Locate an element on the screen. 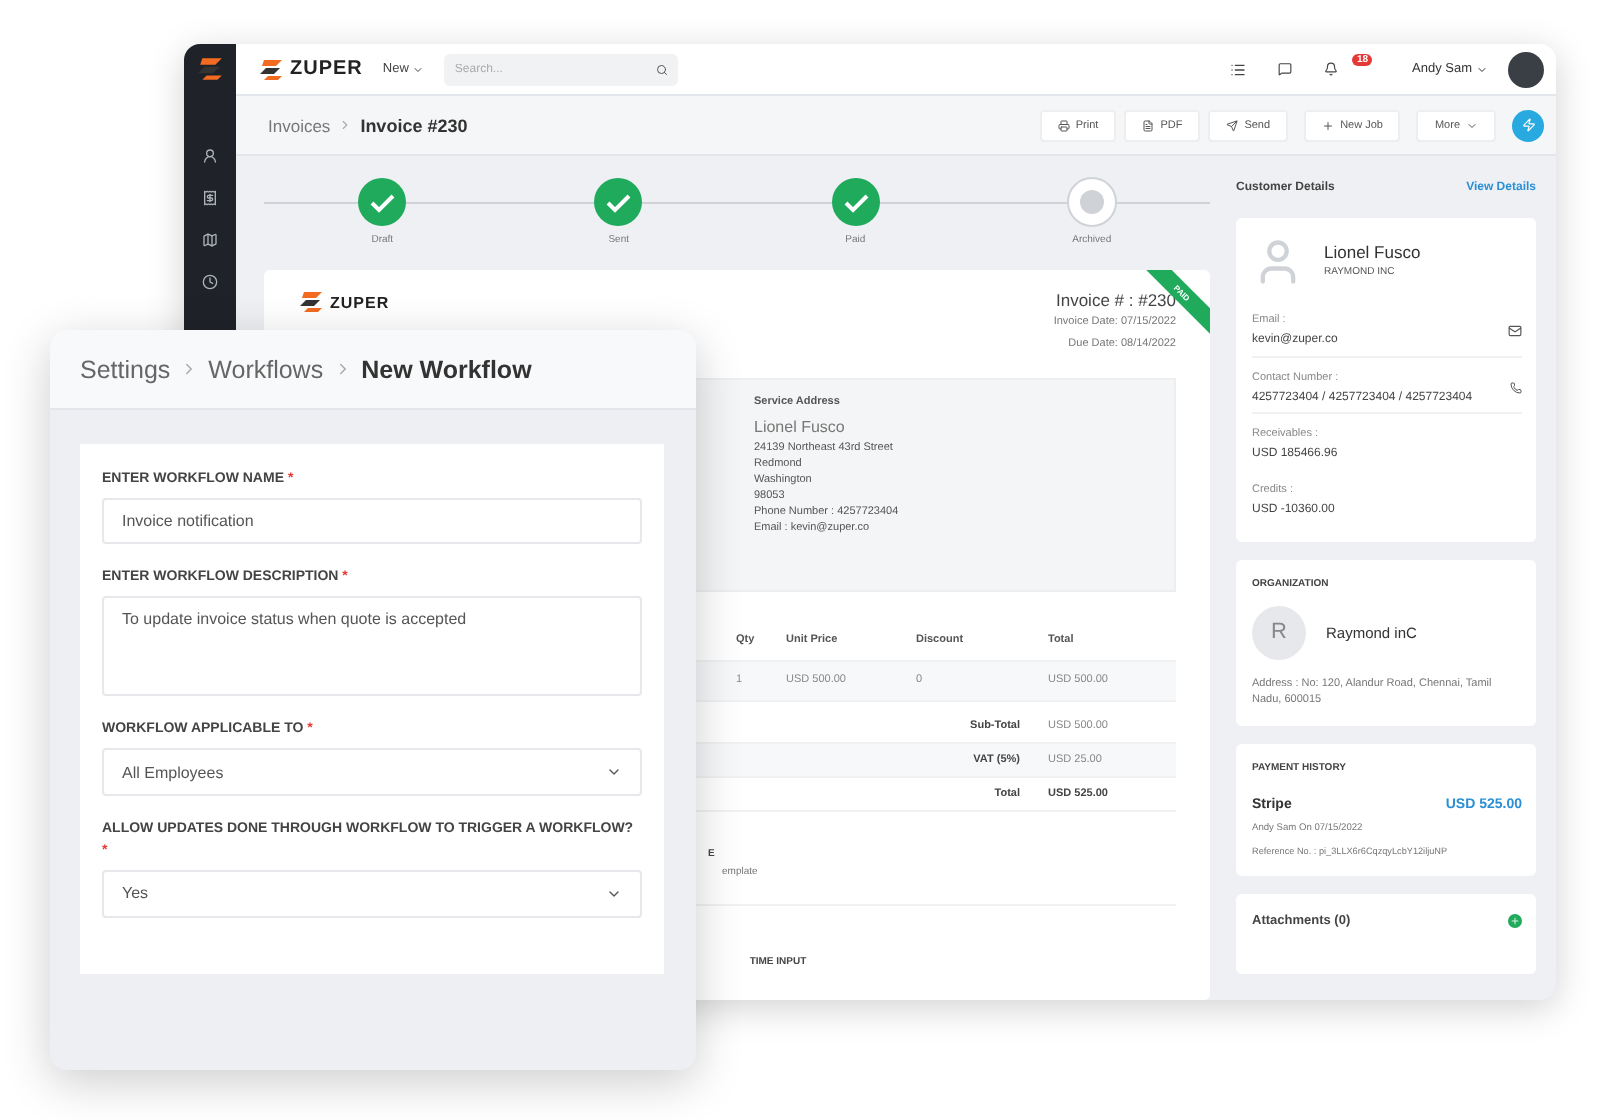 This screenshot has height=1120, width=1600. invoice-number: Invoice # : #230 is located at coordinates (1115, 300).